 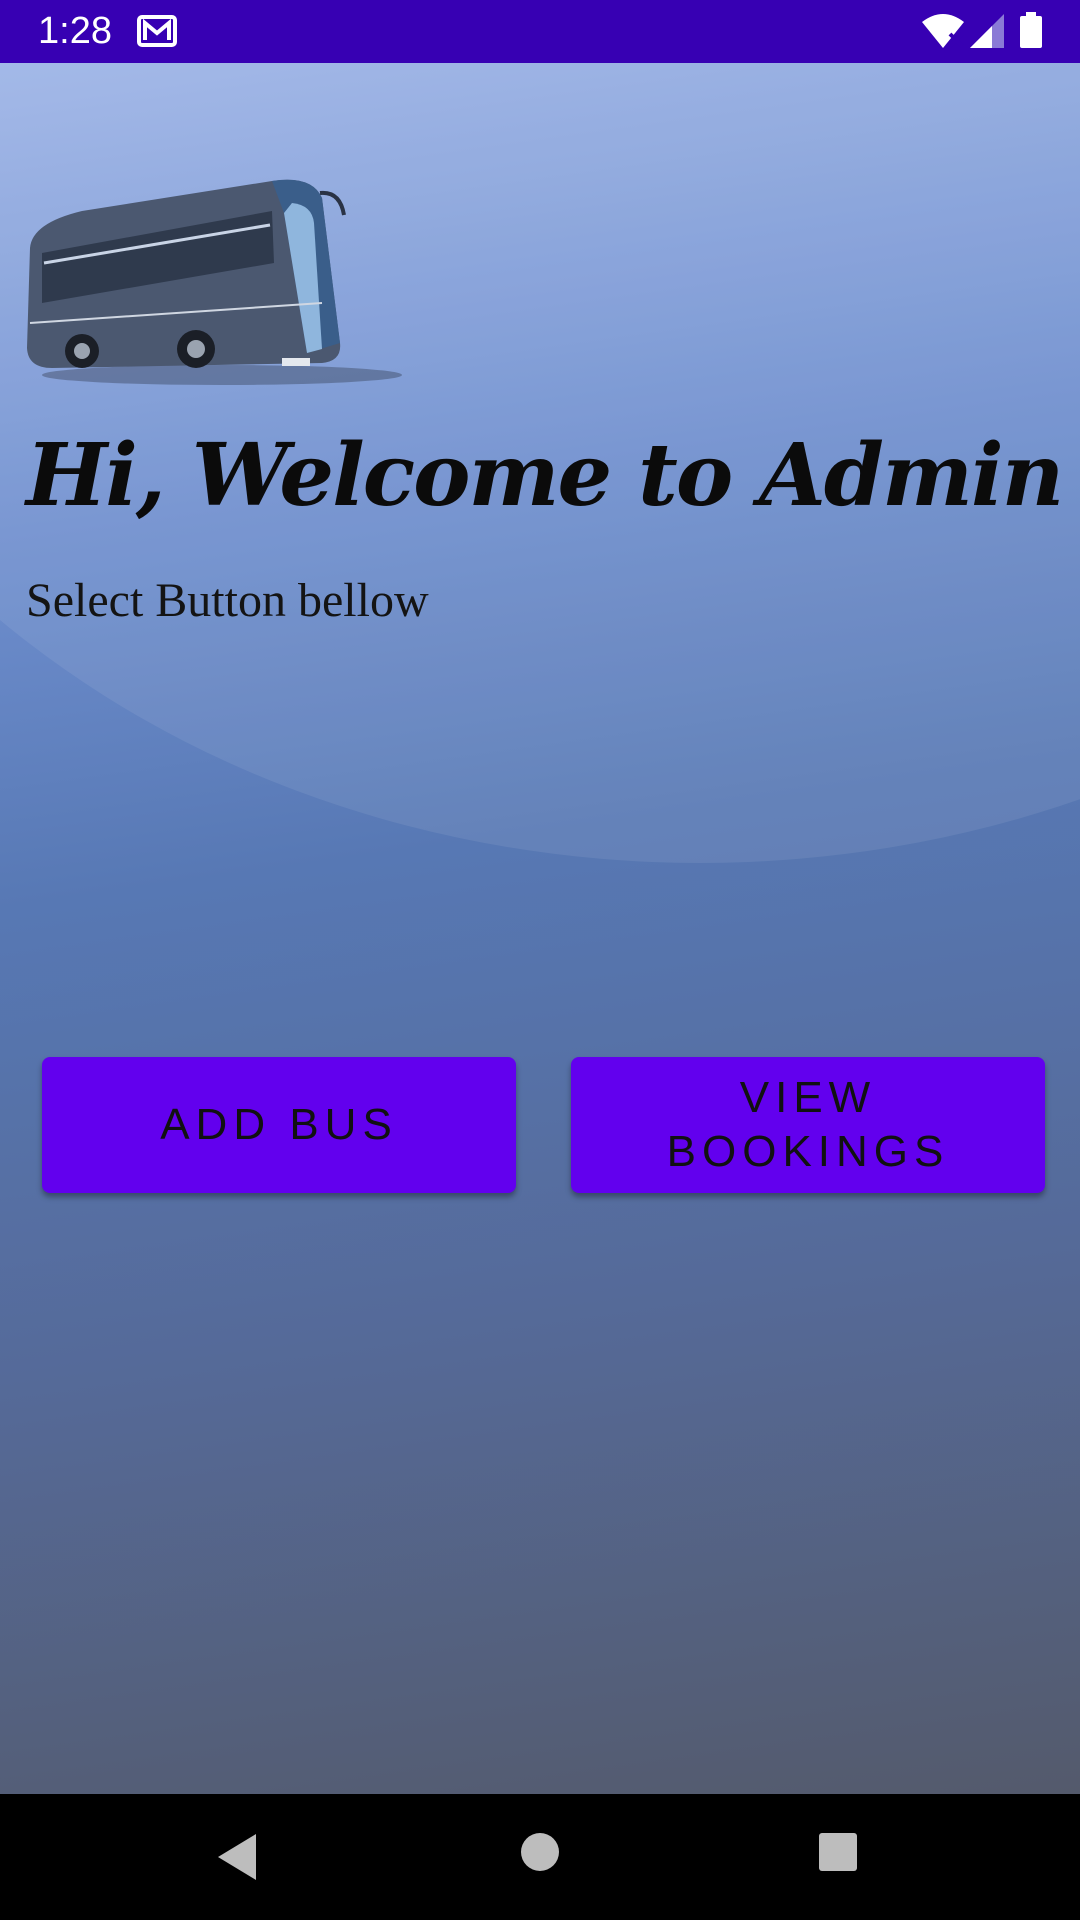 I want to click on add-bus-button: ADD BUS, so click(x=279, y=1125).